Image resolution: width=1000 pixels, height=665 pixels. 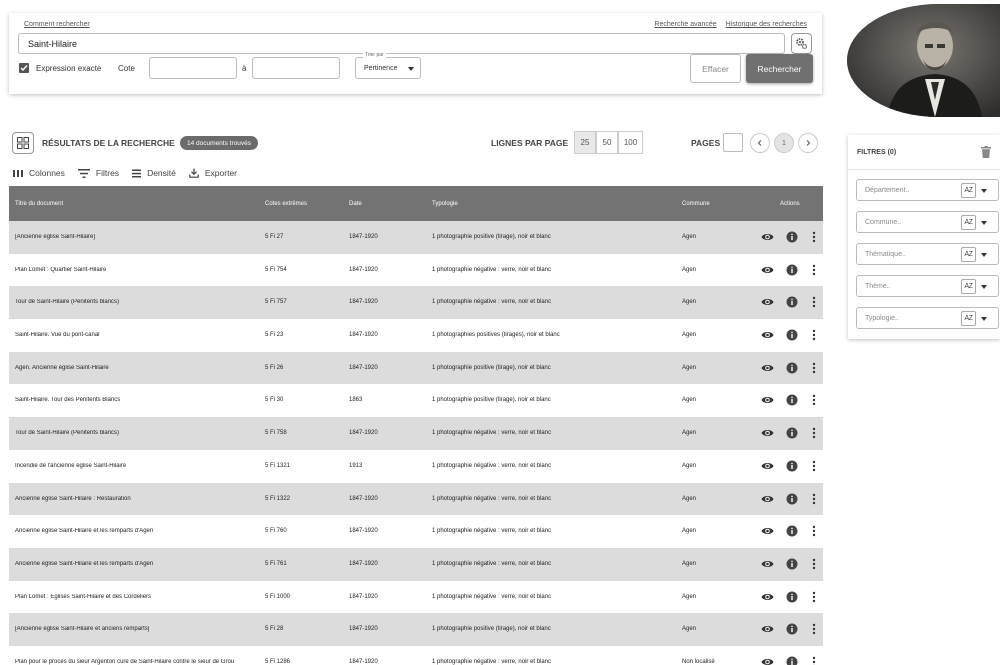 I want to click on current-page-button: 1, so click(x=784, y=143).